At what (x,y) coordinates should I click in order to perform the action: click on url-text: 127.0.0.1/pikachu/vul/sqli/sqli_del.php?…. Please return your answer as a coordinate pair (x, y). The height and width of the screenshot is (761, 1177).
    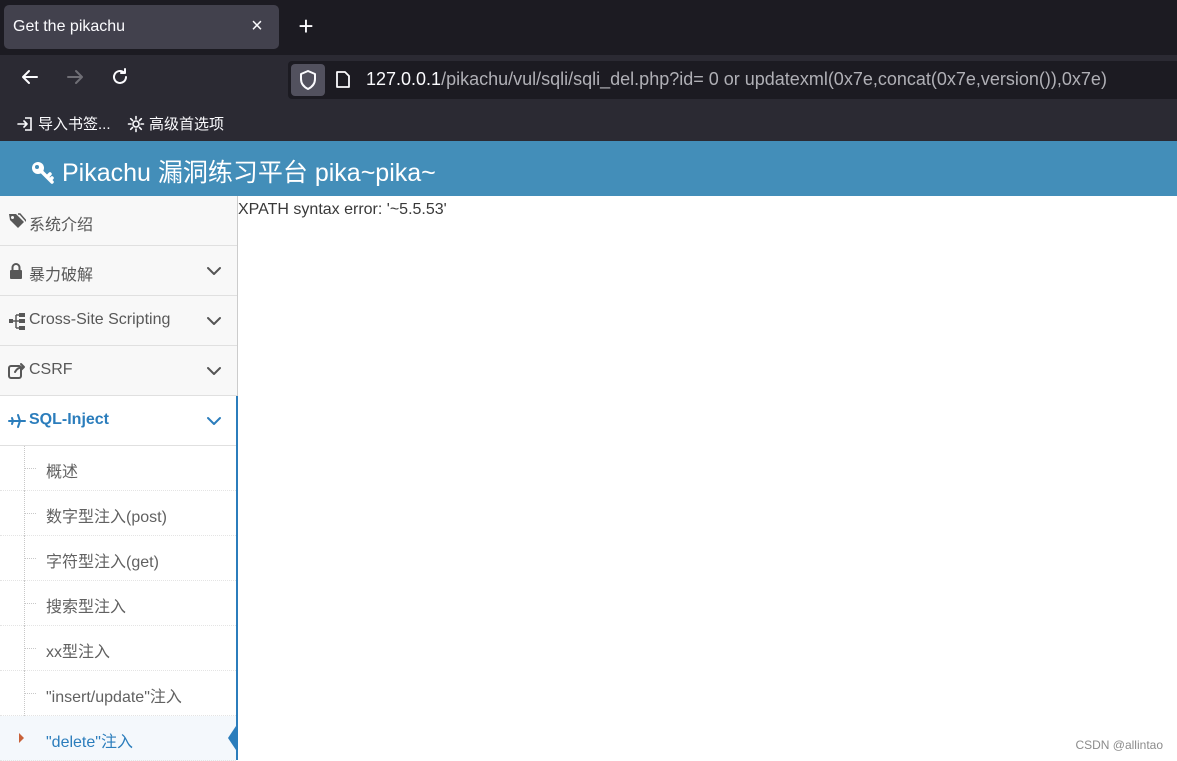
    Looking at the image, I should click on (736, 79).